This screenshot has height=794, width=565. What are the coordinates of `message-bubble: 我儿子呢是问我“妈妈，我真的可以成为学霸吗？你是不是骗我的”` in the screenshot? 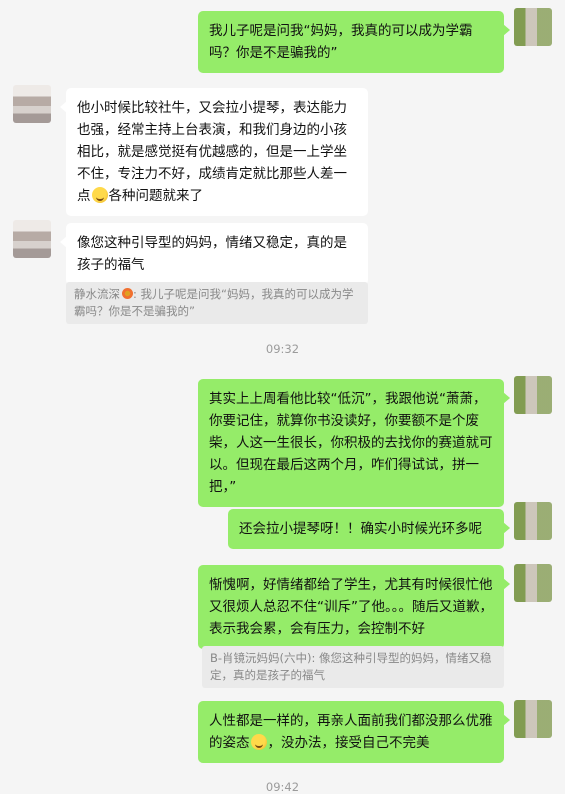 It's located at (354, 42).